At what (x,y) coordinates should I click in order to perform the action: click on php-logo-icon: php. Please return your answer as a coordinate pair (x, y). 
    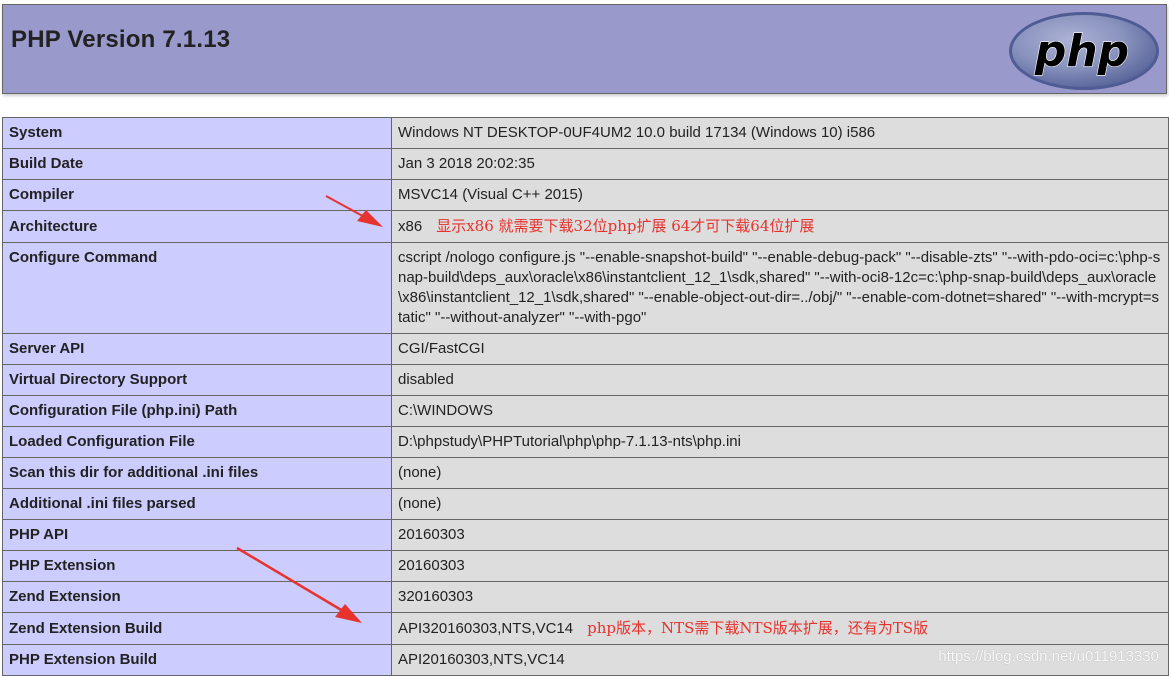
    Looking at the image, I should click on (1084, 50).